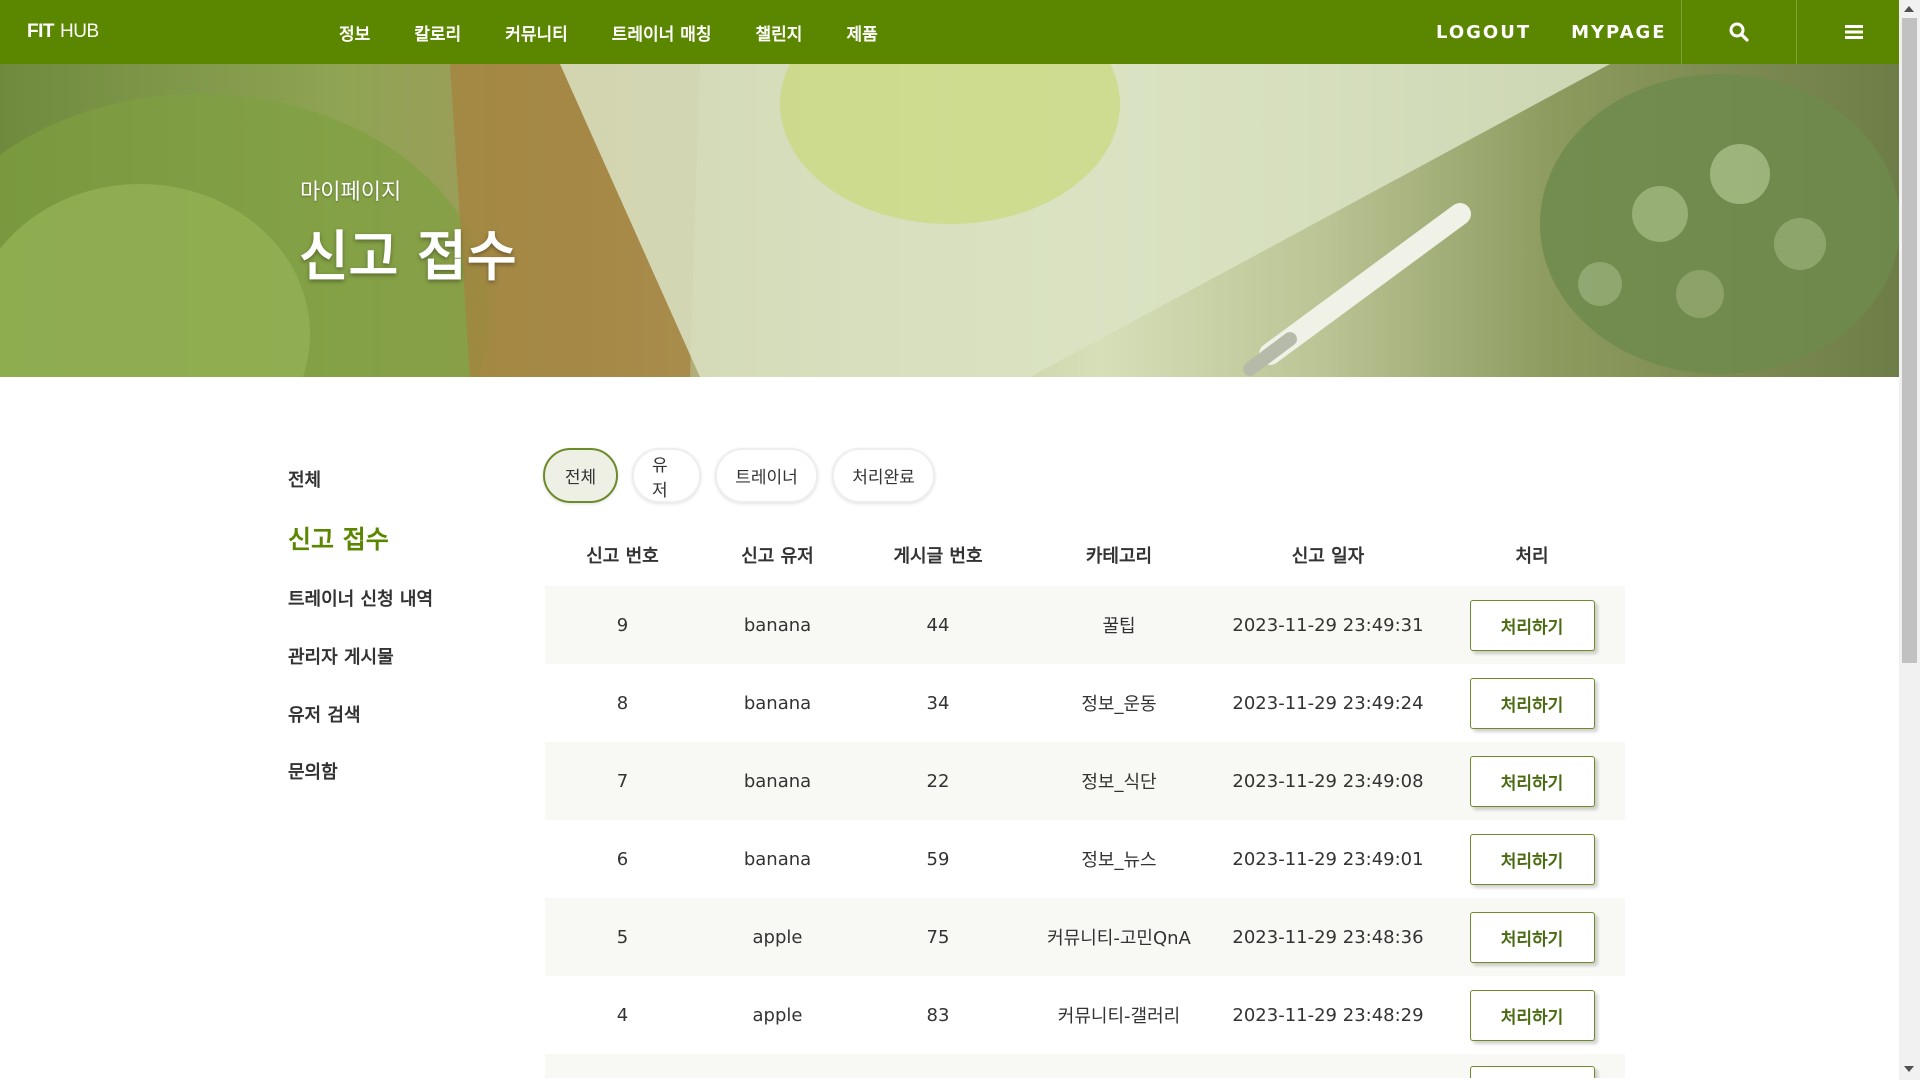  What do you see at coordinates (938, 556) in the screenshot?
I see `column-header-post-no: 게시글 번호` at bounding box center [938, 556].